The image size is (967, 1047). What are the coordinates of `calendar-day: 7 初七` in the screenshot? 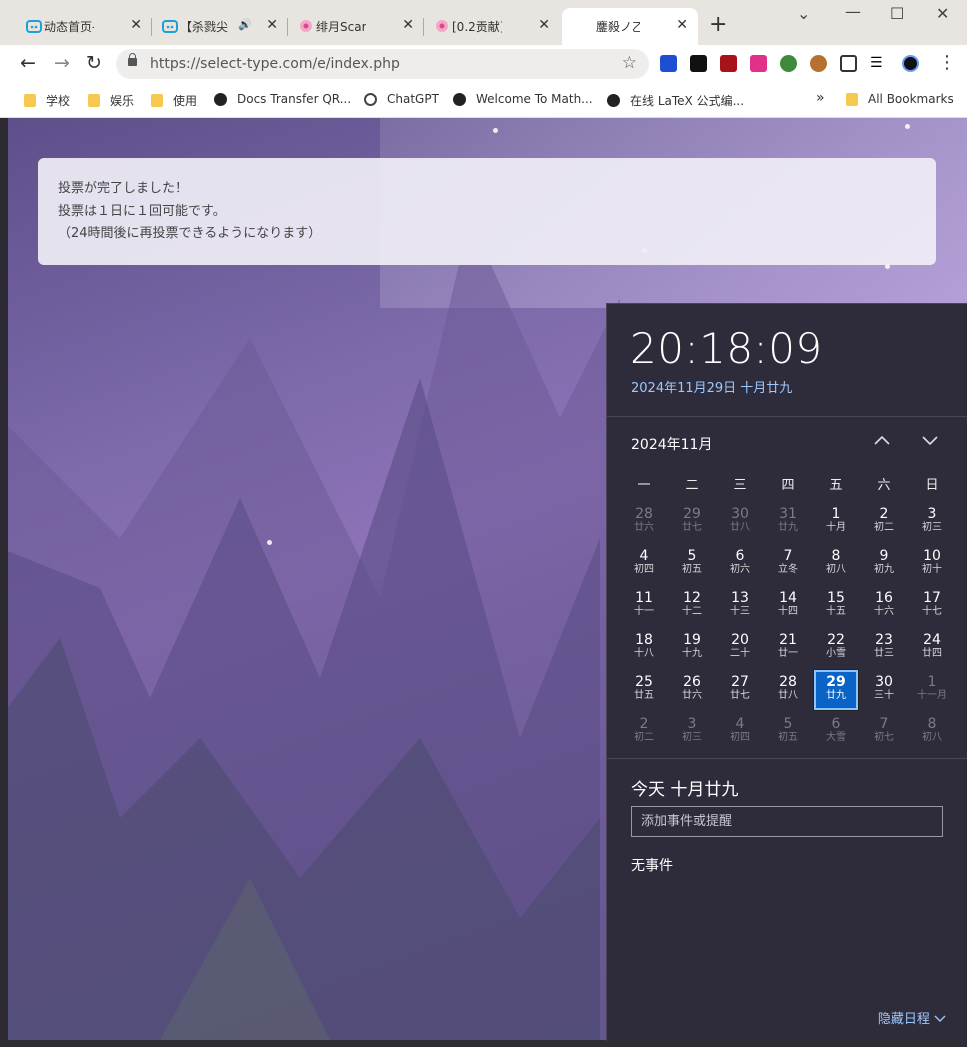 It's located at (884, 732).